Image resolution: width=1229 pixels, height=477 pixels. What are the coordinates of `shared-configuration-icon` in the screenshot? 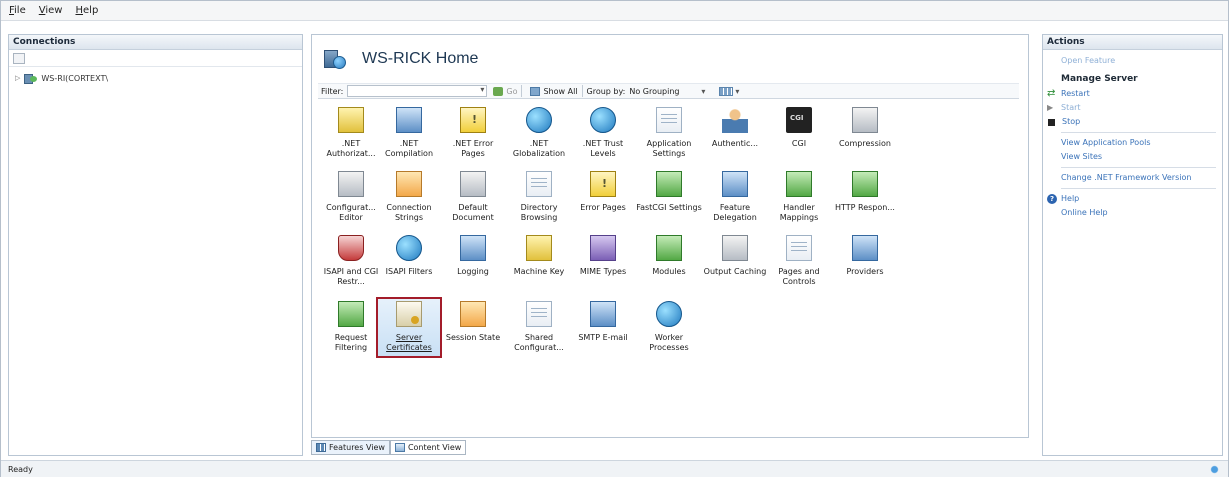 It's located at (539, 314).